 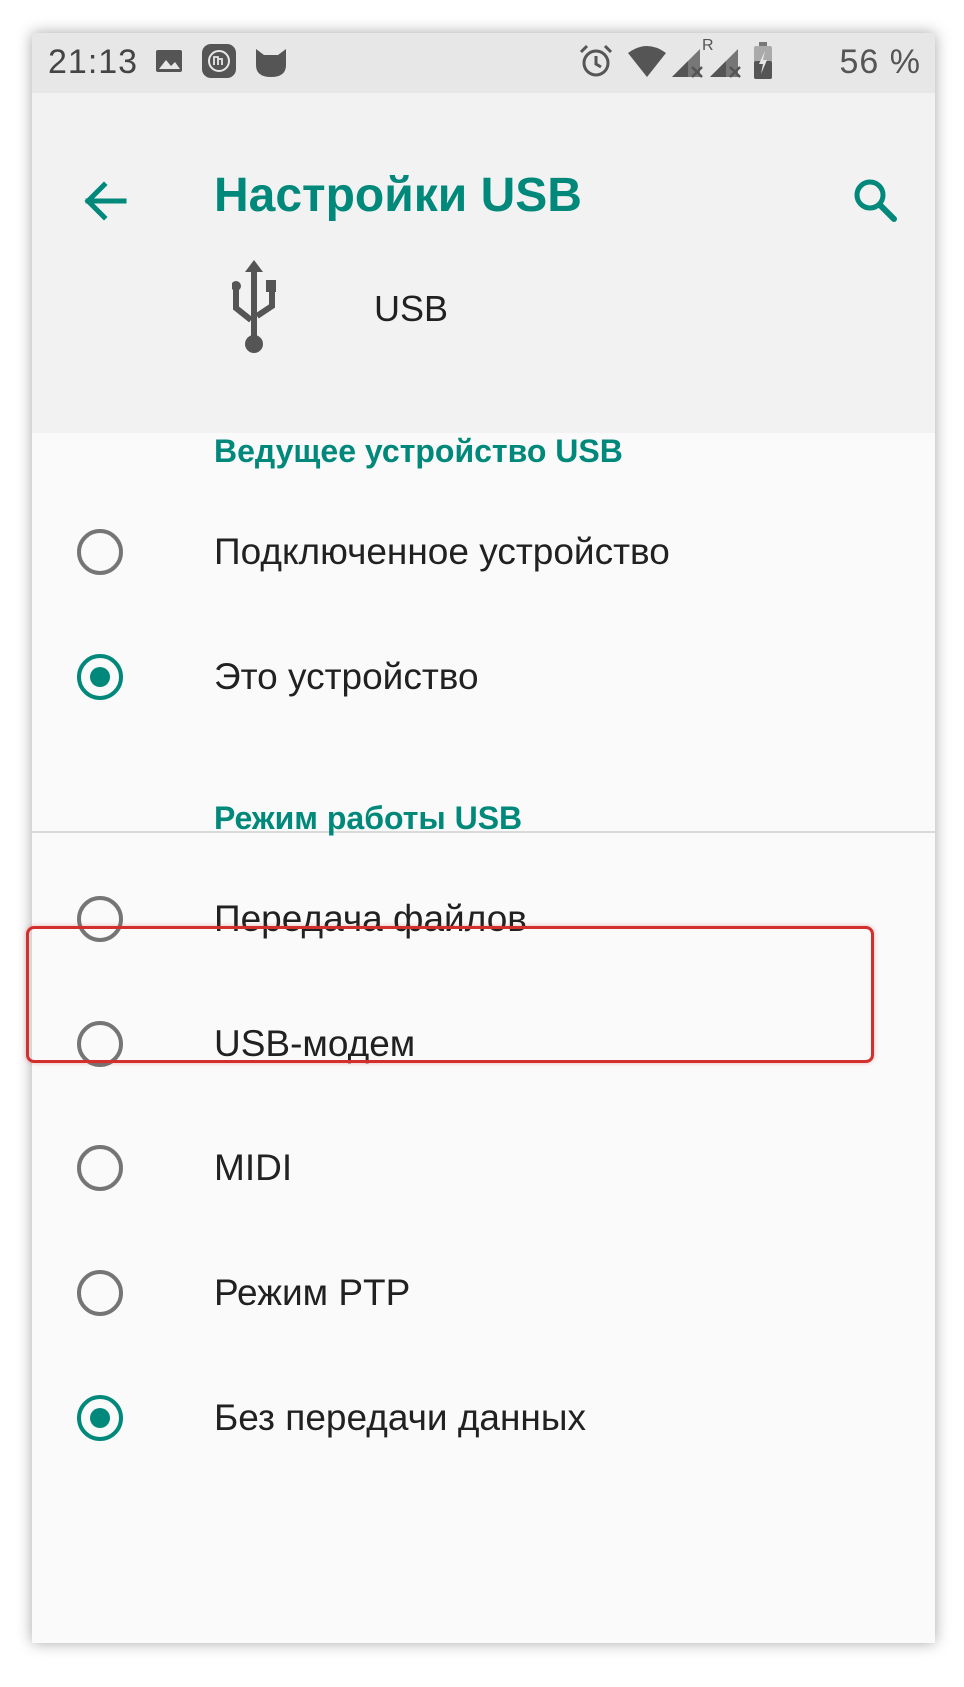 I want to click on status-bar: 21:13 R 56 %, so click(x=483, y=63).